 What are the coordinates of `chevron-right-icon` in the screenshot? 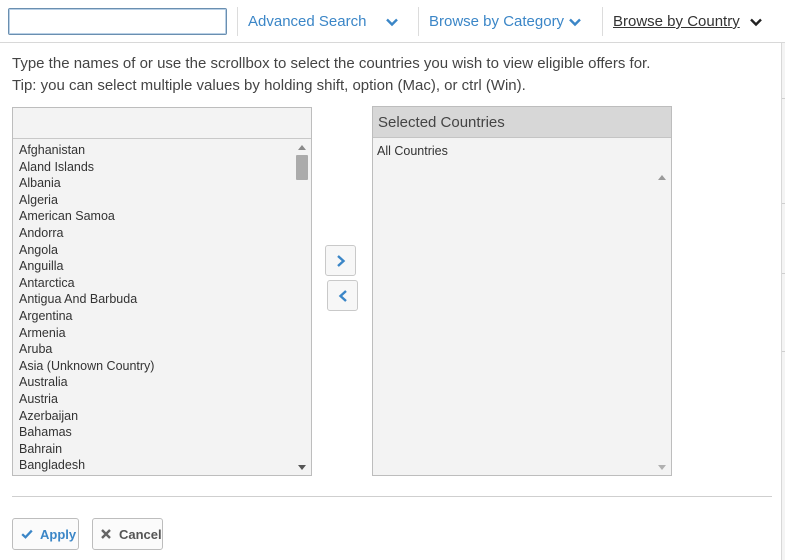 It's located at (340, 260).